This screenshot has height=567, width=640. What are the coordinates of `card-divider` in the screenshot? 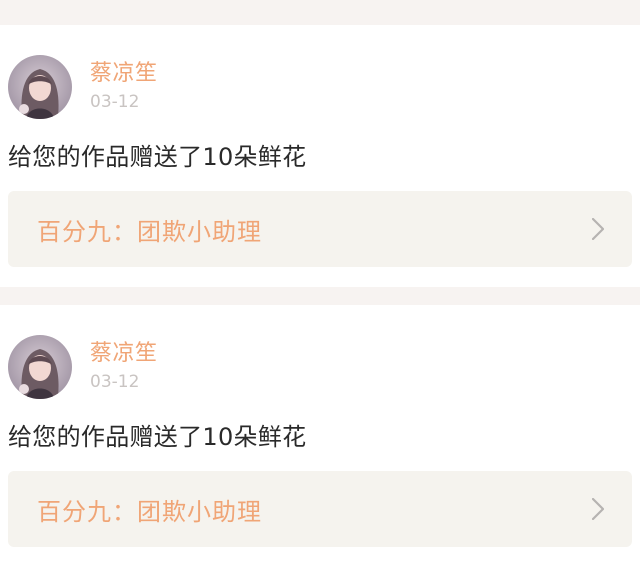 It's located at (320, 296).